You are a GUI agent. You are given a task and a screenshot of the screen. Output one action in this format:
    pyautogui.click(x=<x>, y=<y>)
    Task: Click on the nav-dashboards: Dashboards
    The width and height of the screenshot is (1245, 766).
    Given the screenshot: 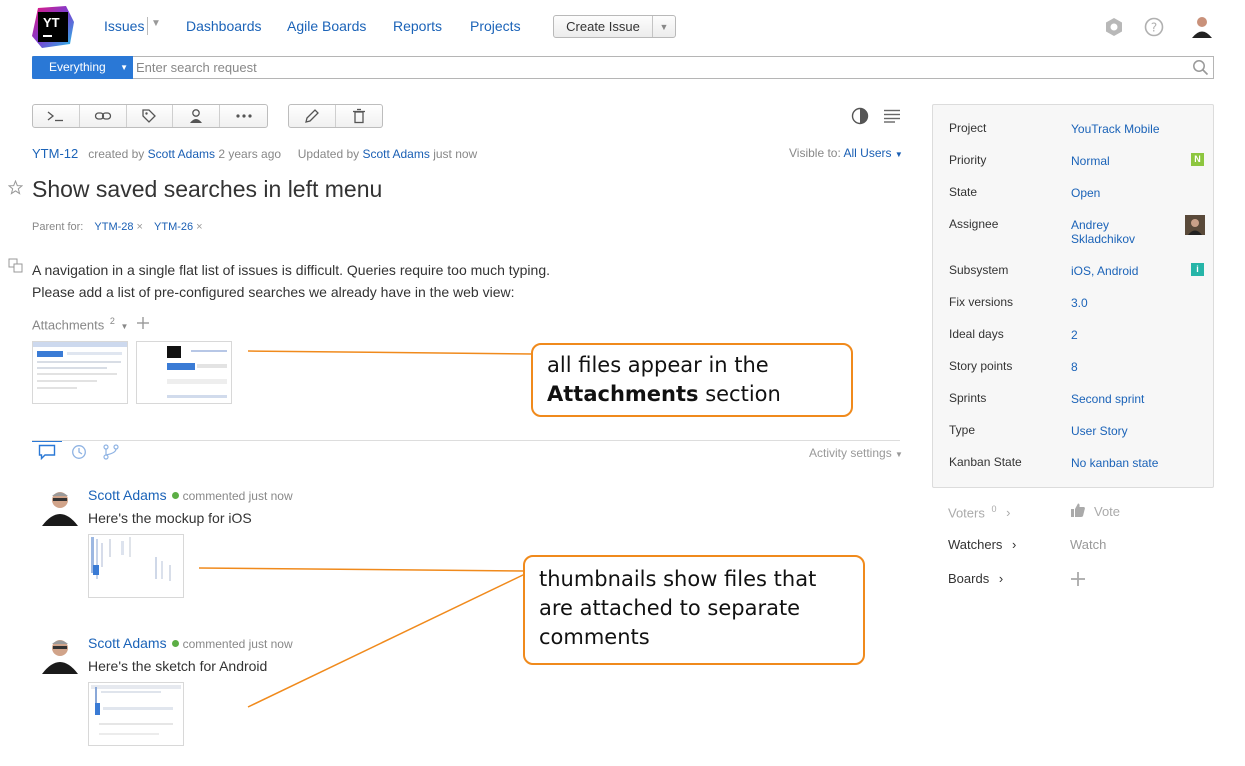 What is the action you would take?
    pyautogui.click(x=224, y=26)
    